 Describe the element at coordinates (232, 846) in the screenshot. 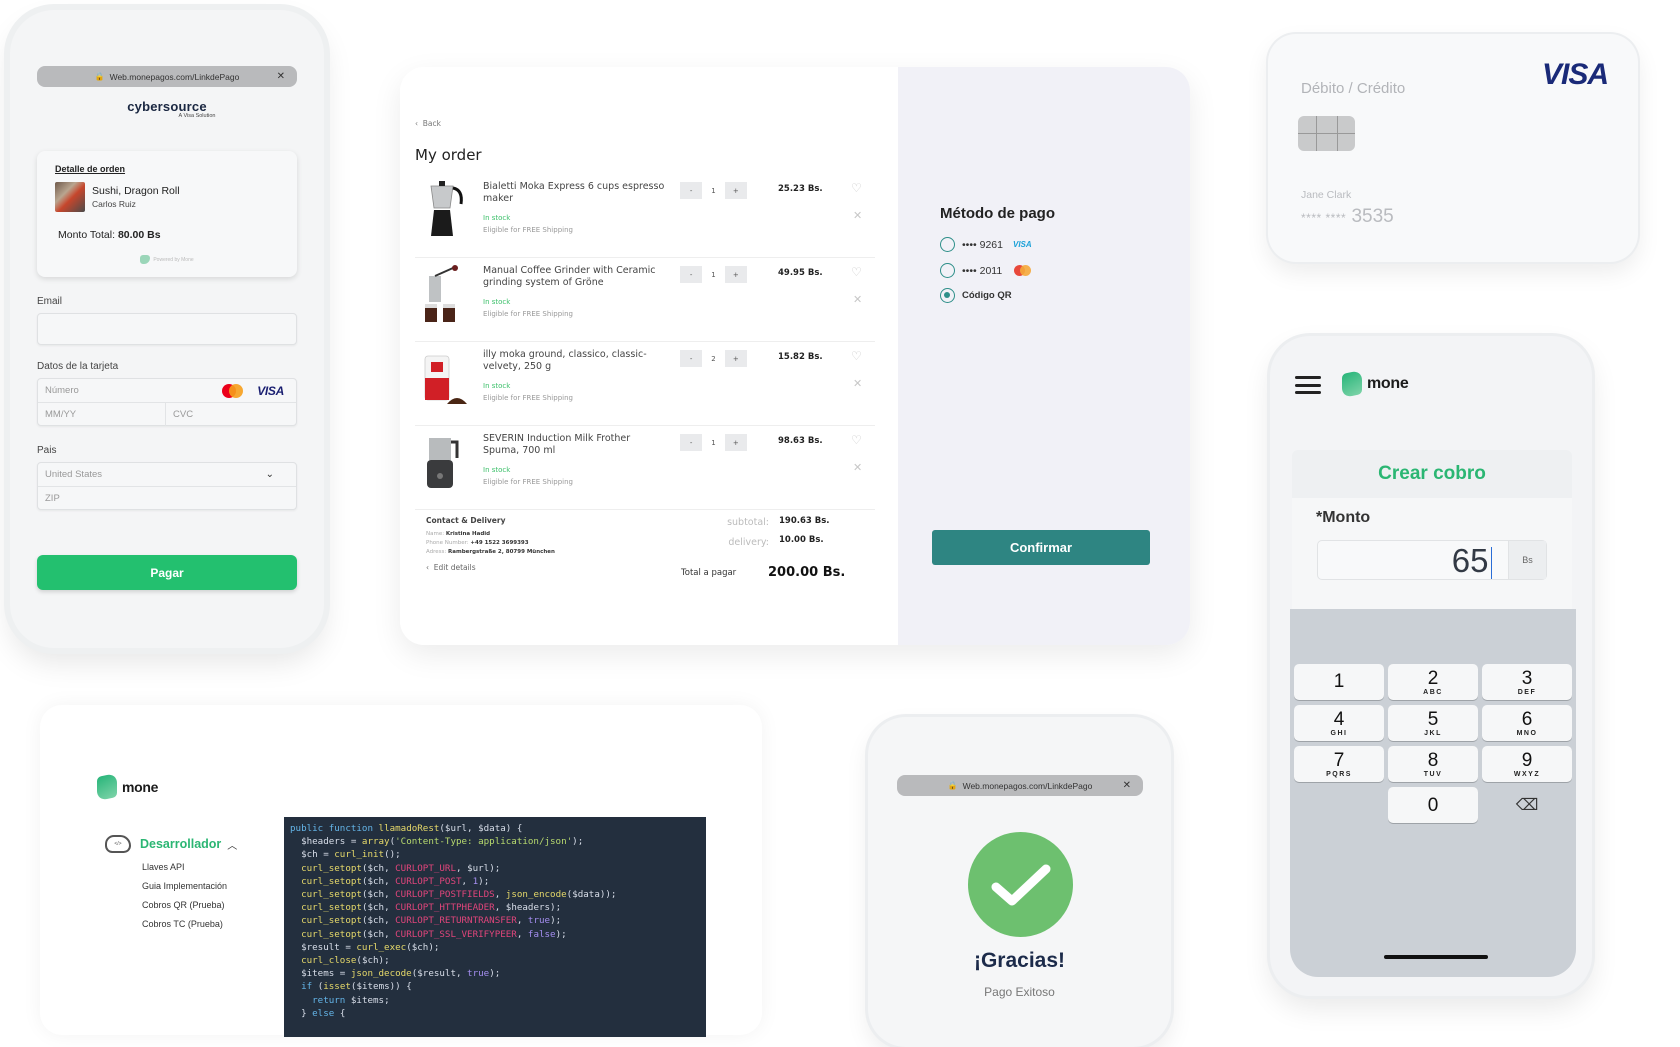

I see `chevron-up-icon: ︿` at that location.